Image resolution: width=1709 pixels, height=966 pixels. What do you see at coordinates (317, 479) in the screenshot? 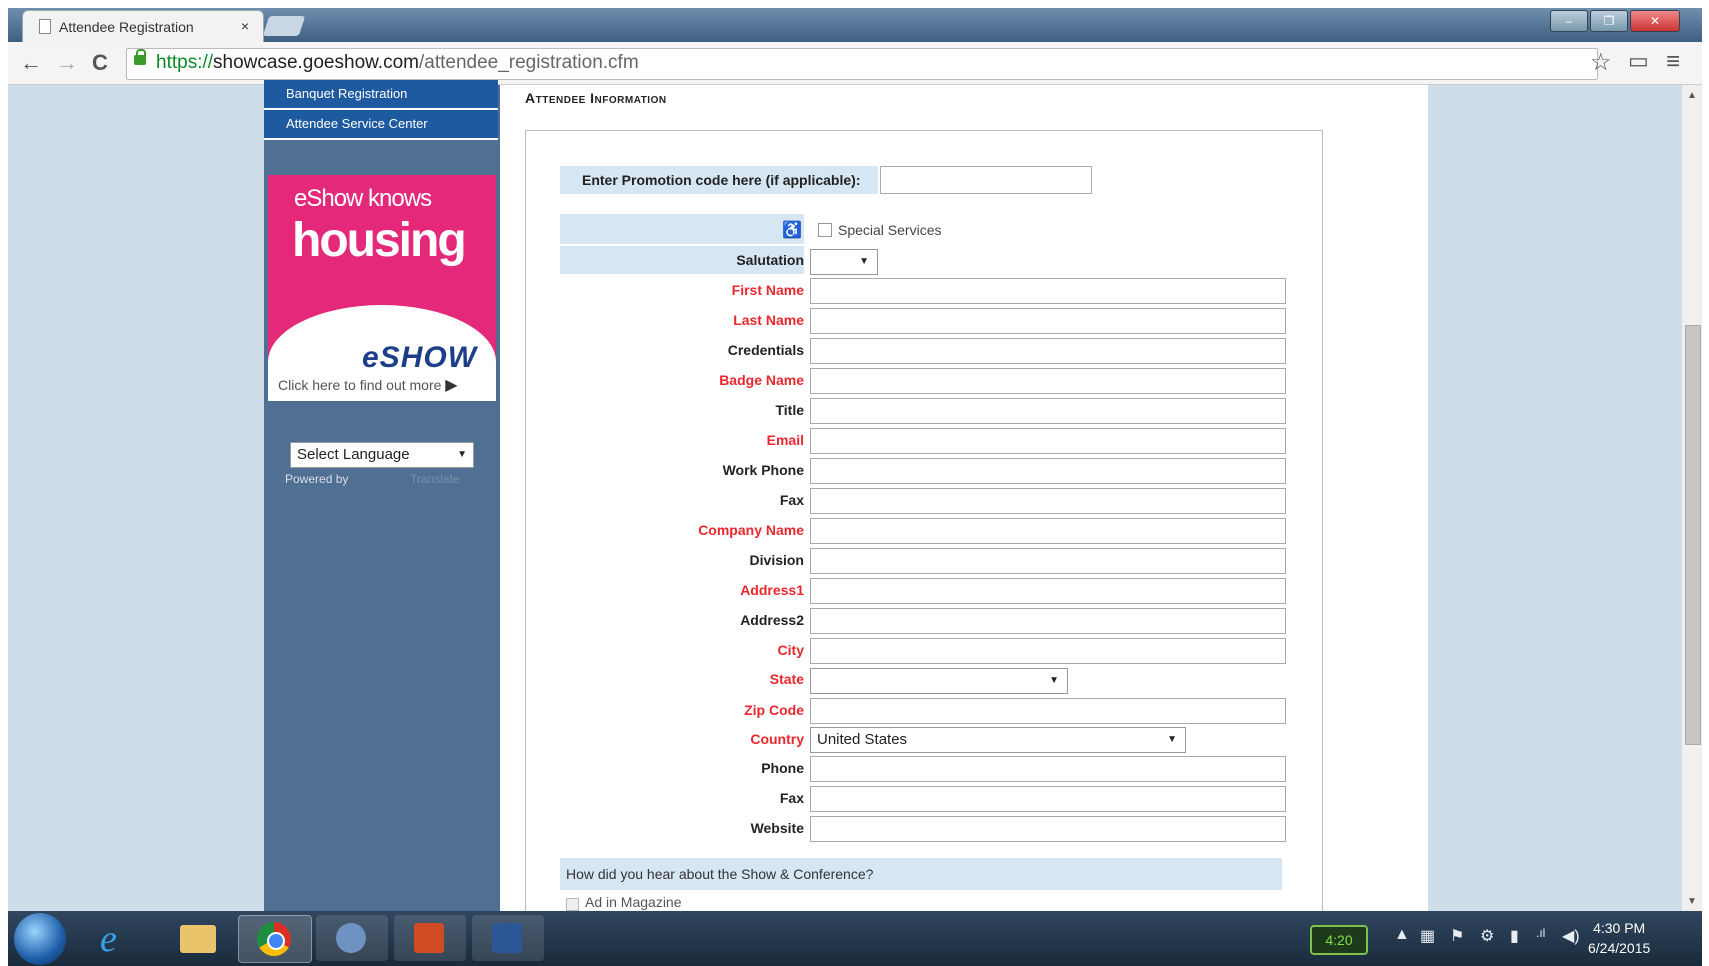
I see `powered-by-label: Powered by` at bounding box center [317, 479].